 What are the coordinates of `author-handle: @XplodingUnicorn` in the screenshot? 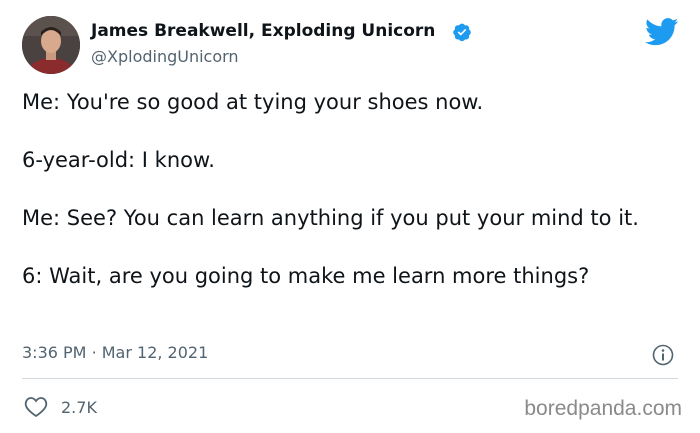 It's located at (165, 56).